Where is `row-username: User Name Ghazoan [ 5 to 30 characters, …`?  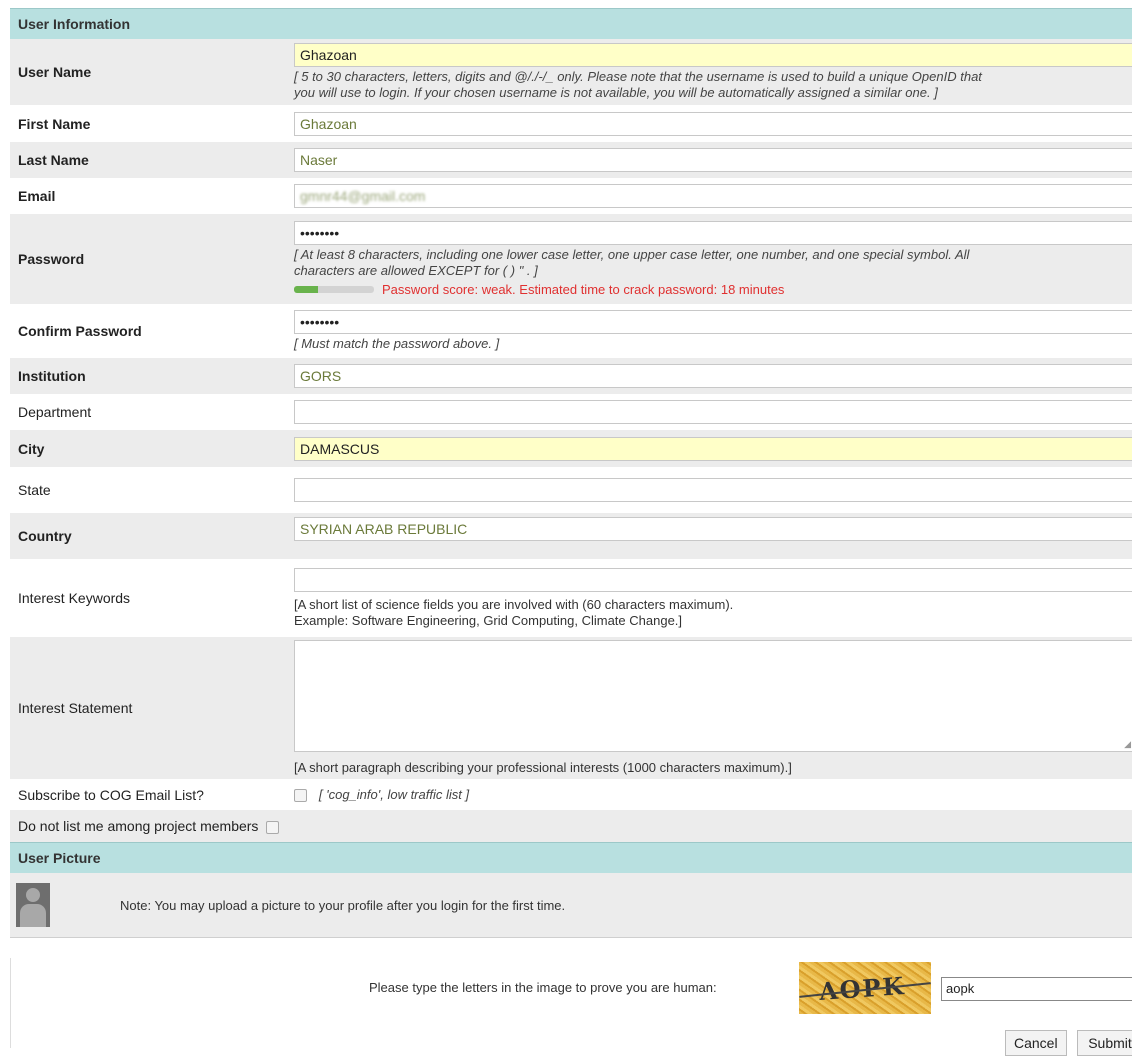
row-username: User Name Ghazoan [ 5 to 30 characters, … is located at coordinates (571, 72).